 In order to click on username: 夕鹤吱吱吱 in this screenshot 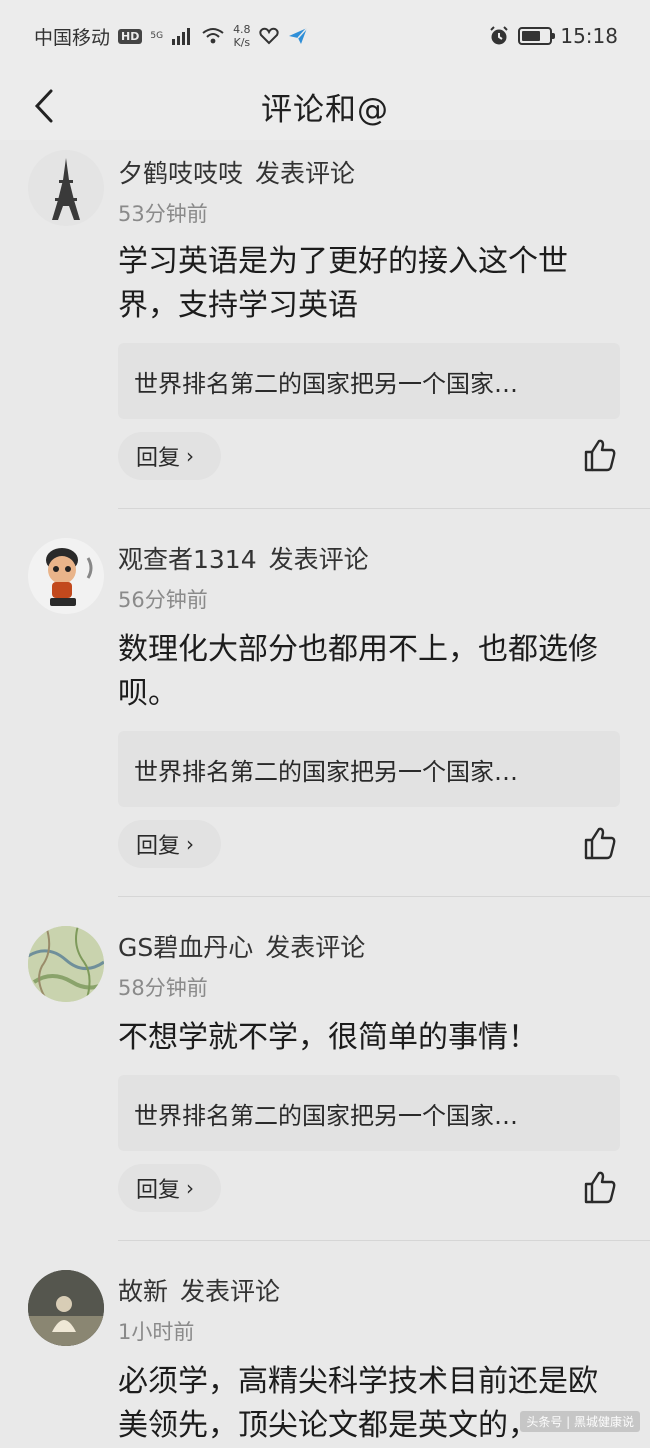, I will do `click(180, 173)`.